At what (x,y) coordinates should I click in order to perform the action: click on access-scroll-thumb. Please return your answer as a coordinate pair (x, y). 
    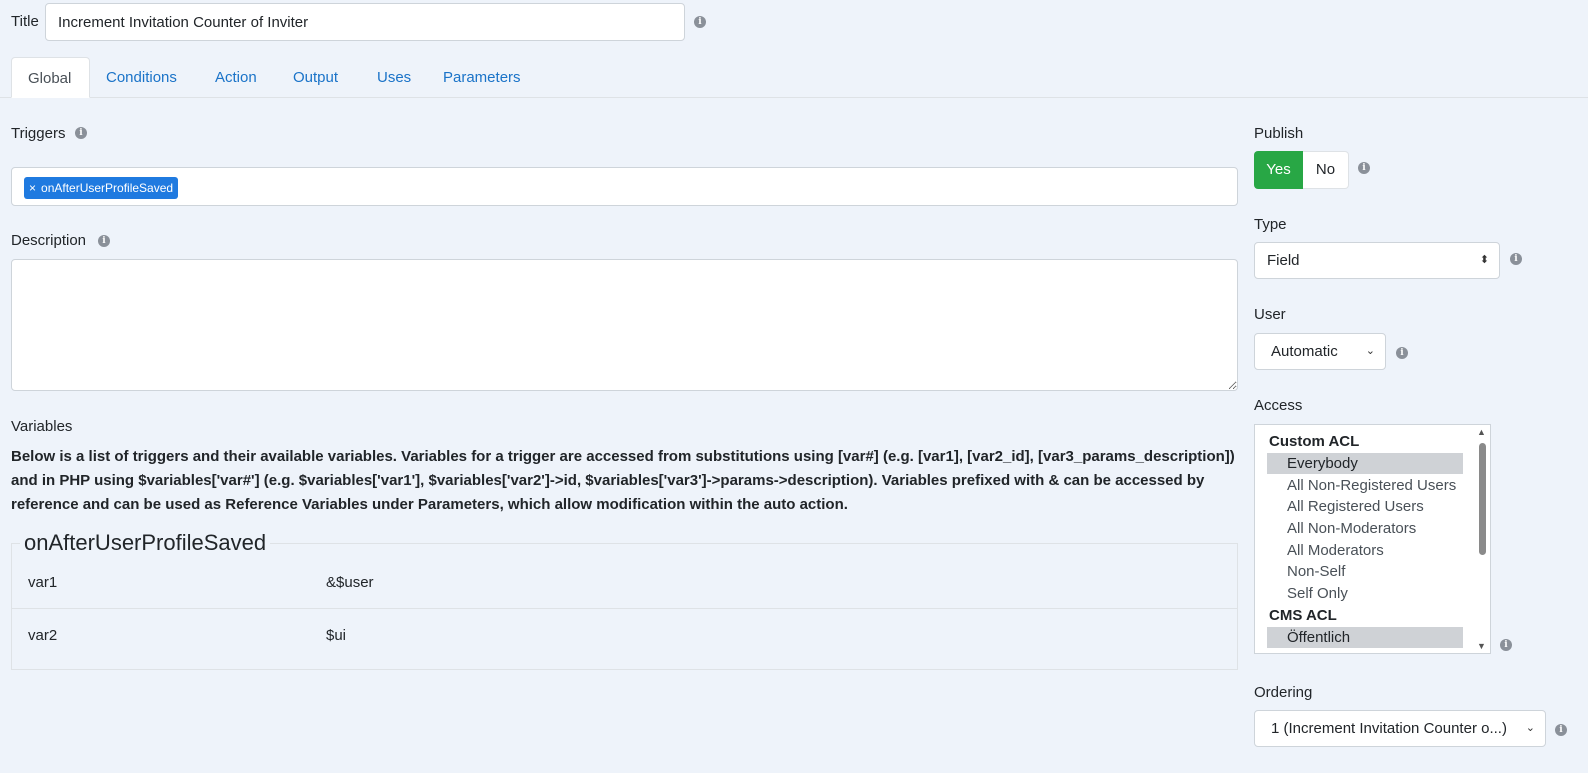
    Looking at the image, I should click on (1482, 499).